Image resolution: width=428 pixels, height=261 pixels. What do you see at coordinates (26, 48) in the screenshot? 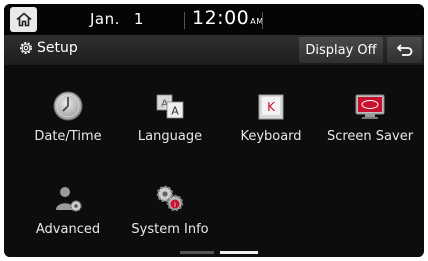
I see `gear-icon` at bounding box center [26, 48].